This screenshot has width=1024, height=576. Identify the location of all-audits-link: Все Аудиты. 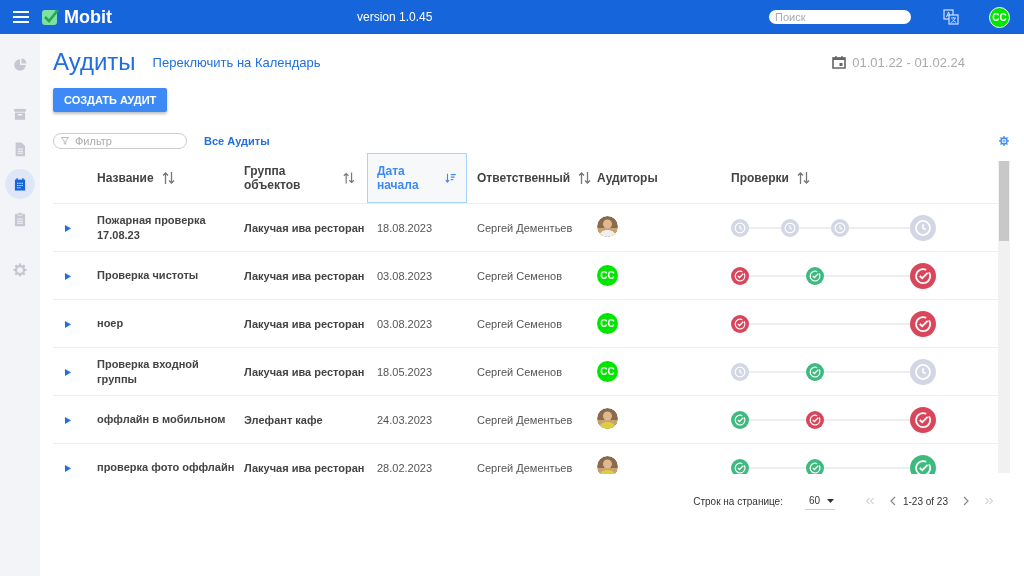
(237, 141).